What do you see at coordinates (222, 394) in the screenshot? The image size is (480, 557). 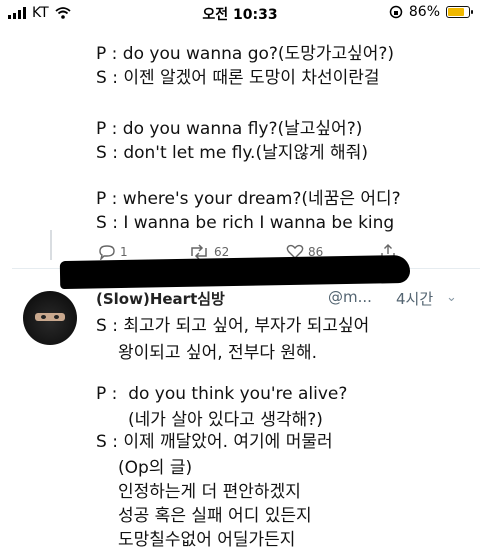 I see `reply-line: P : do you think you're alive?` at bounding box center [222, 394].